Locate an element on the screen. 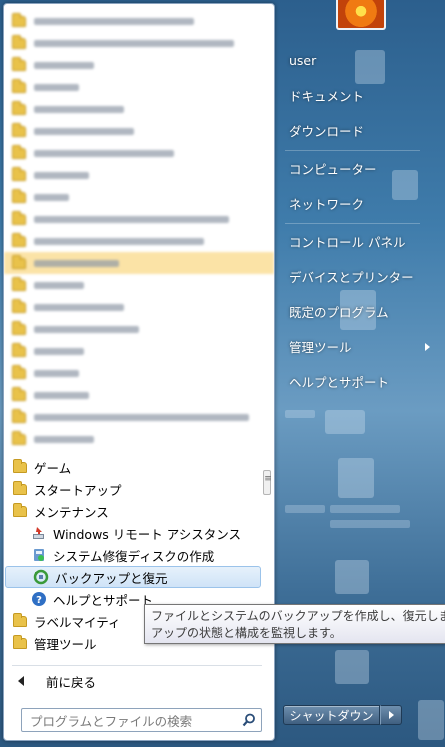  menu-documents: ドキュメント is located at coordinates (326, 95).